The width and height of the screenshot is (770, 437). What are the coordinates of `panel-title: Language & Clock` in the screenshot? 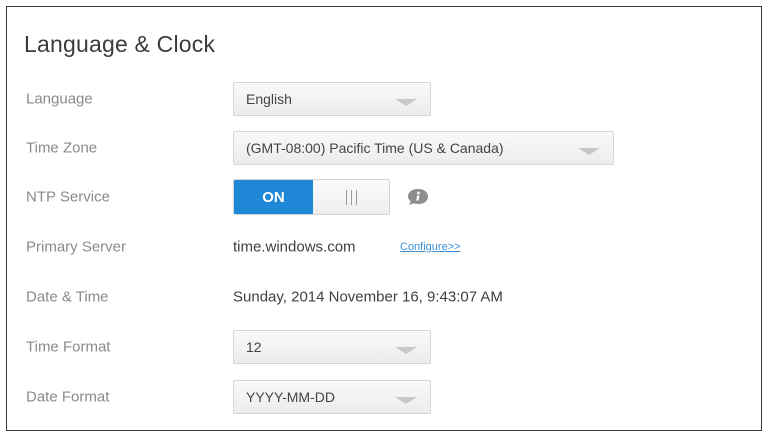 It's located at (120, 44).